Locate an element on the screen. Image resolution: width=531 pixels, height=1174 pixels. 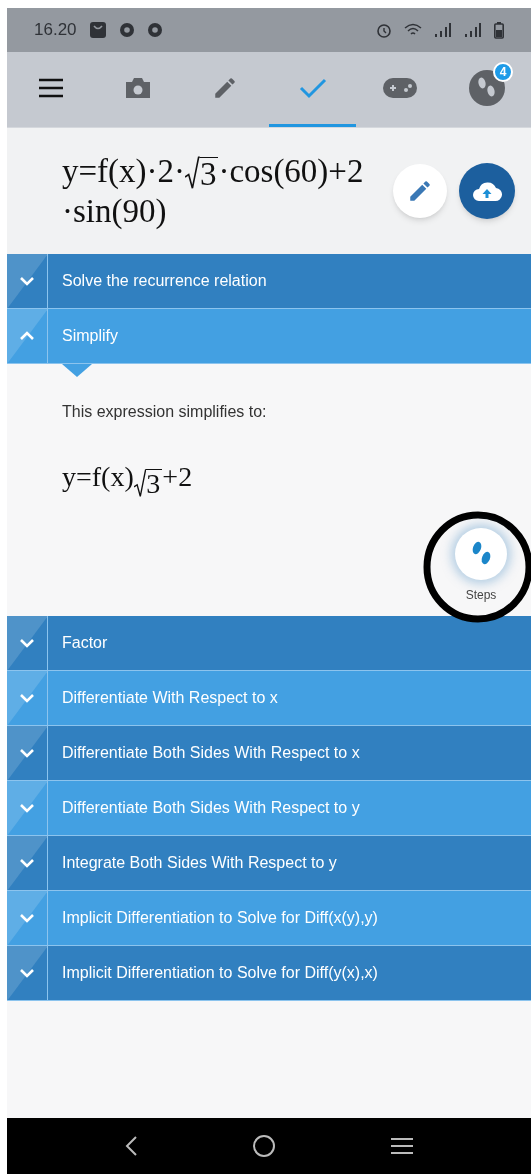
toolbar-tab: 4 is located at coordinates (487, 89).